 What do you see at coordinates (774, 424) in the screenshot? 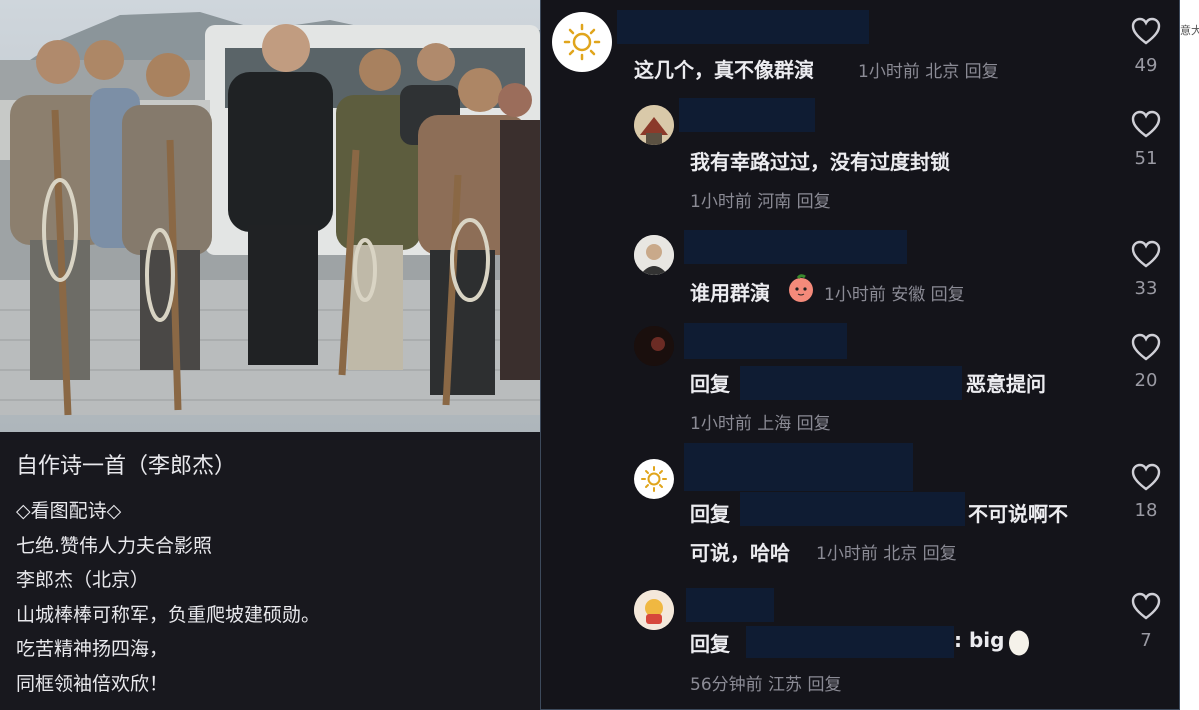
I see `comment-location: 上海` at bounding box center [774, 424].